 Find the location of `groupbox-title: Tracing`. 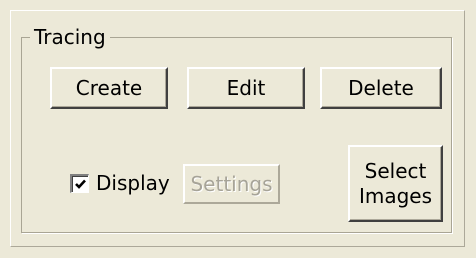

groupbox-title: Tracing is located at coordinates (70, 37).